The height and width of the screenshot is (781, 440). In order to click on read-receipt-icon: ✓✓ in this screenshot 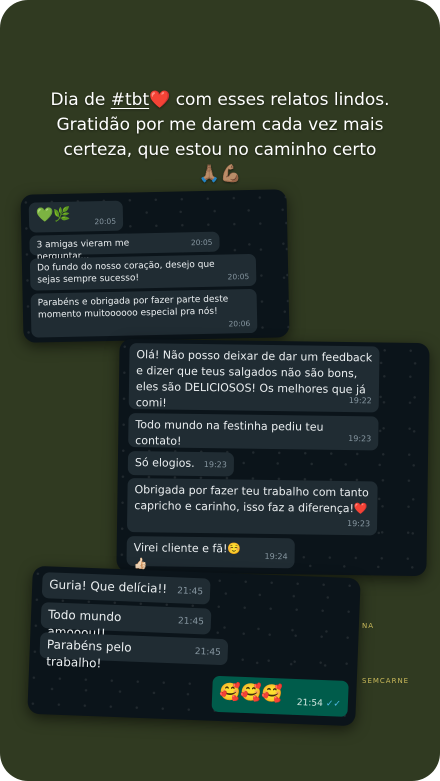, I will do `click(333, 704)`.